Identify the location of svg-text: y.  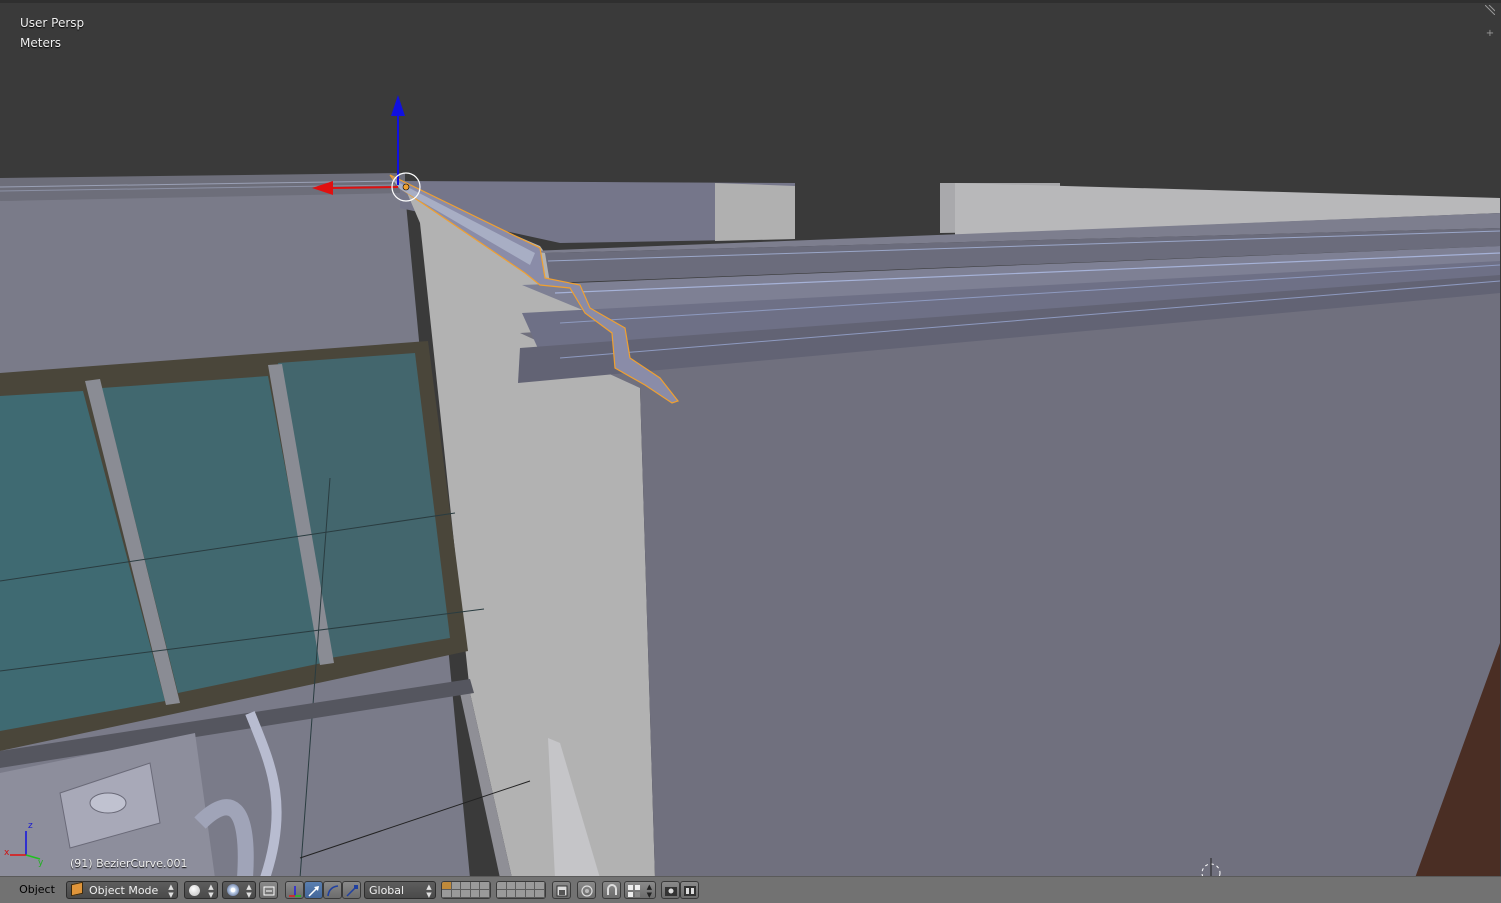
(41, 863).